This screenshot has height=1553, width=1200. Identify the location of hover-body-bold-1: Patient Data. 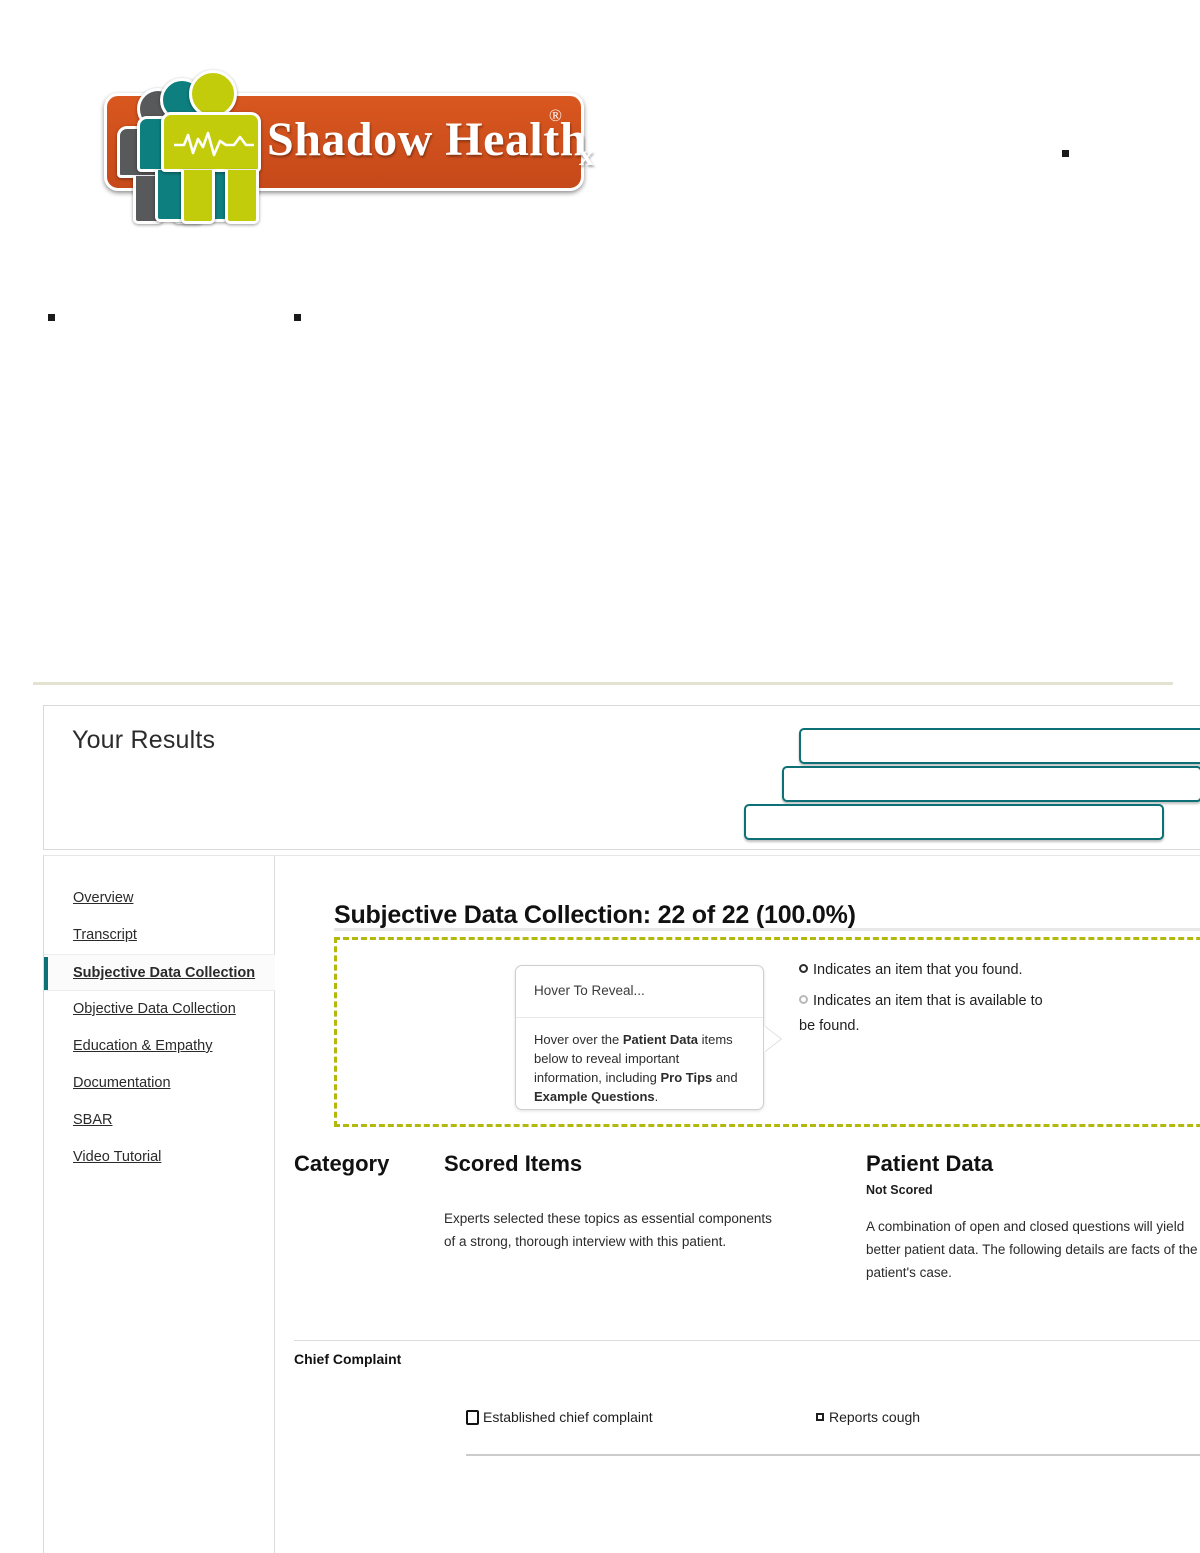
(660, 1039).